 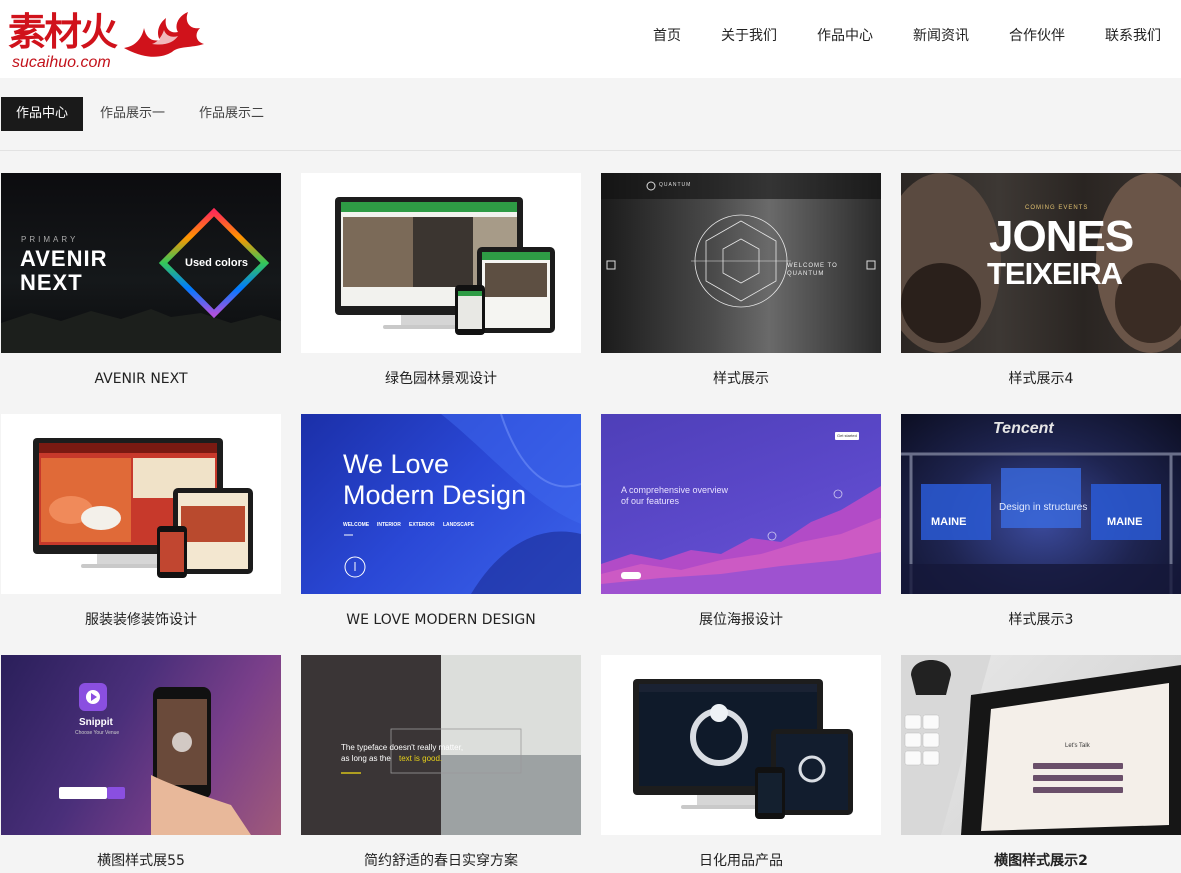 I want to click on thumb-line-2: Modern Design, so click(x=435, y=495).